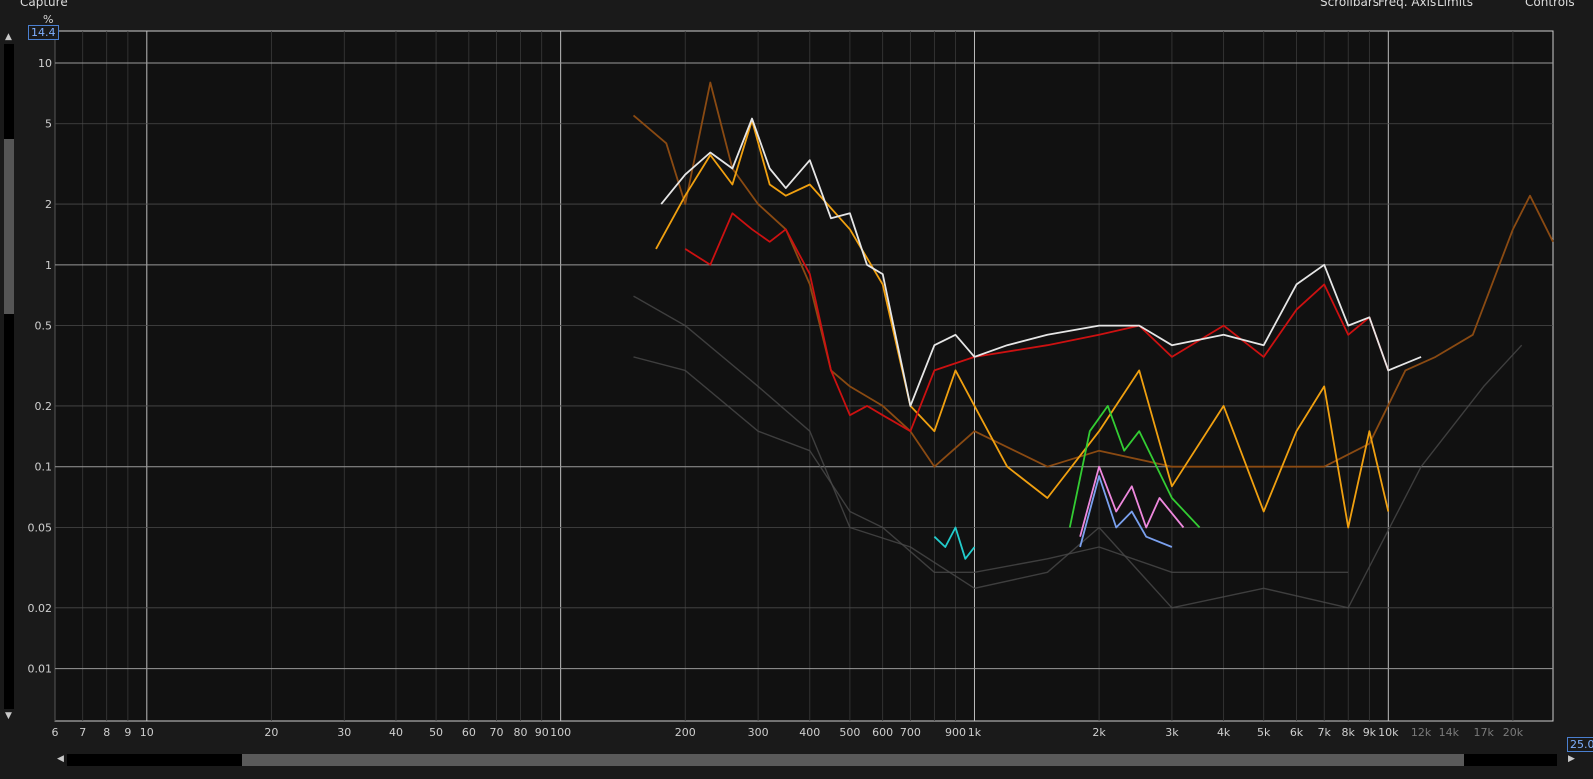 The height and width of the screenshot is (779, 1593). Describe the element at coordinates (48, 124) in the screenshot. I see `y-tick-label: 5` at that location.